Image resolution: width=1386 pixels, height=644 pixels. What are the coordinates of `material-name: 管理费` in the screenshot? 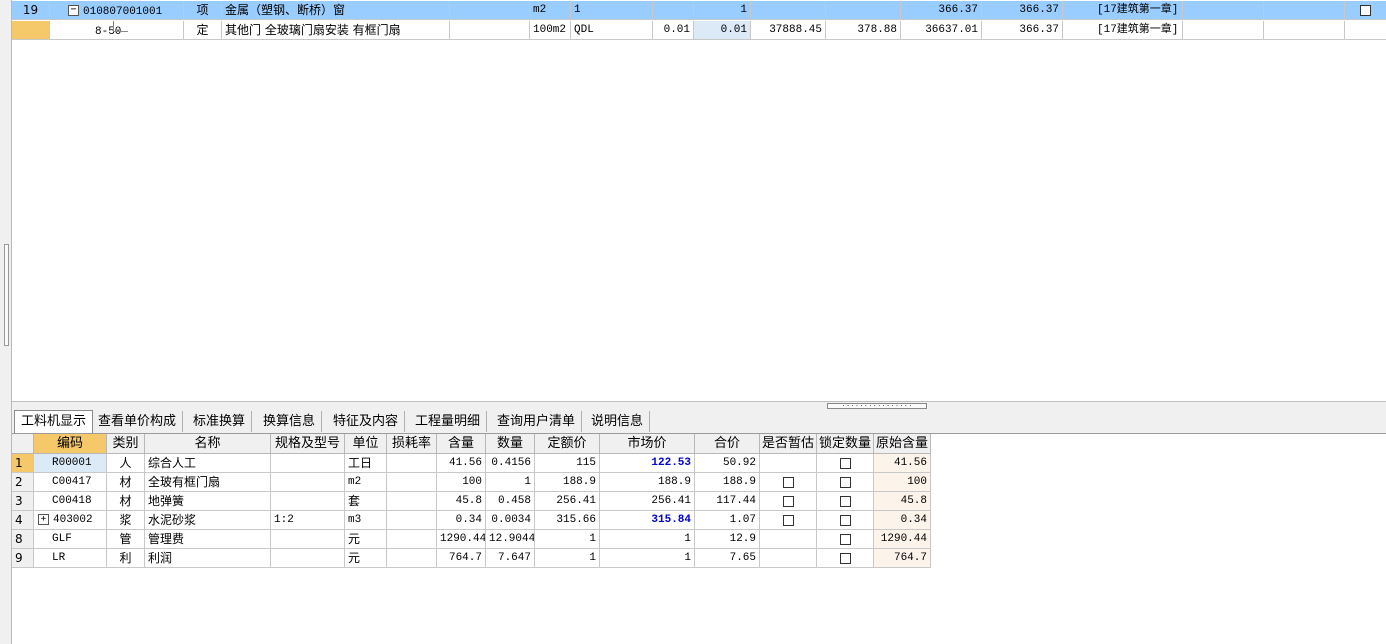 It's located at (208, 539).